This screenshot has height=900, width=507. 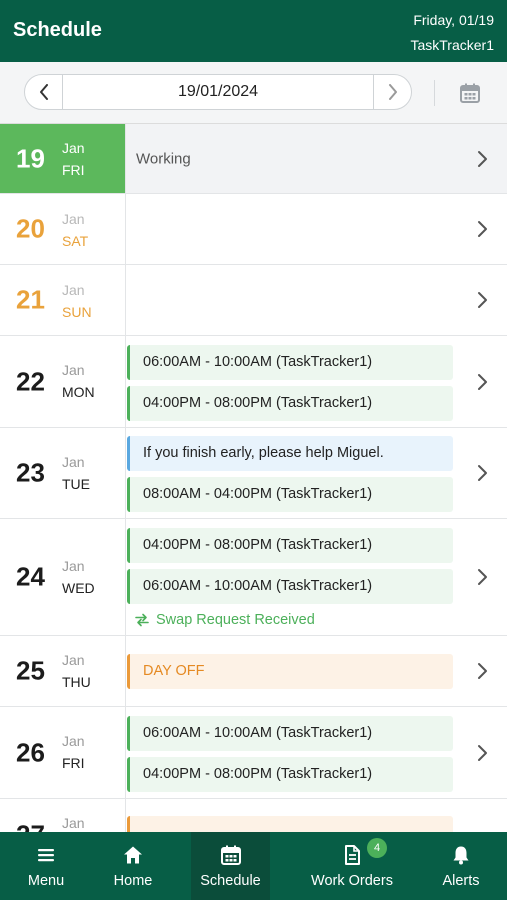 What do you see at coordinates (461, 866) in the screenshot?
I see `tab-alerts: Alerts` at bounding box center [461, 866].